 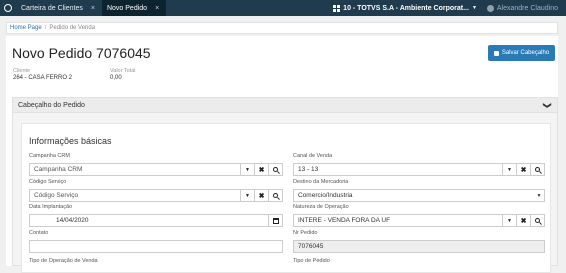 What do you see at coordinates (156, 195) in the screenshot?
I see `codigo-servico-field: Código Serviço ▼ ✖` at bounding box center [156, 195].